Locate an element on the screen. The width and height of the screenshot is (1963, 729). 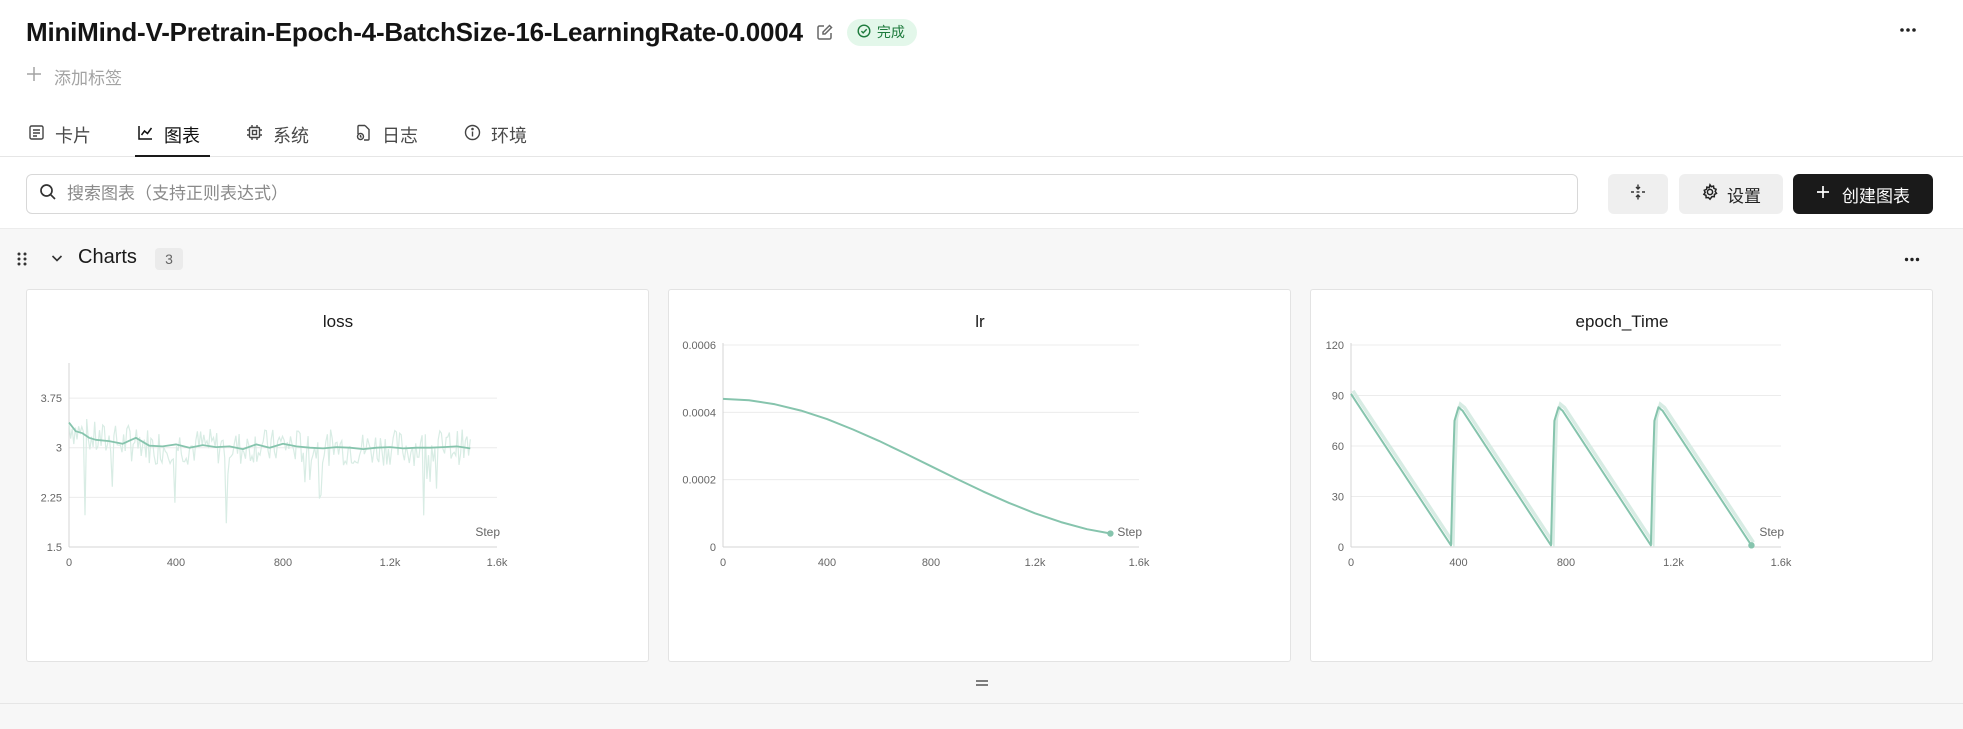
gear-icon is located at coordinates (1710, 194).